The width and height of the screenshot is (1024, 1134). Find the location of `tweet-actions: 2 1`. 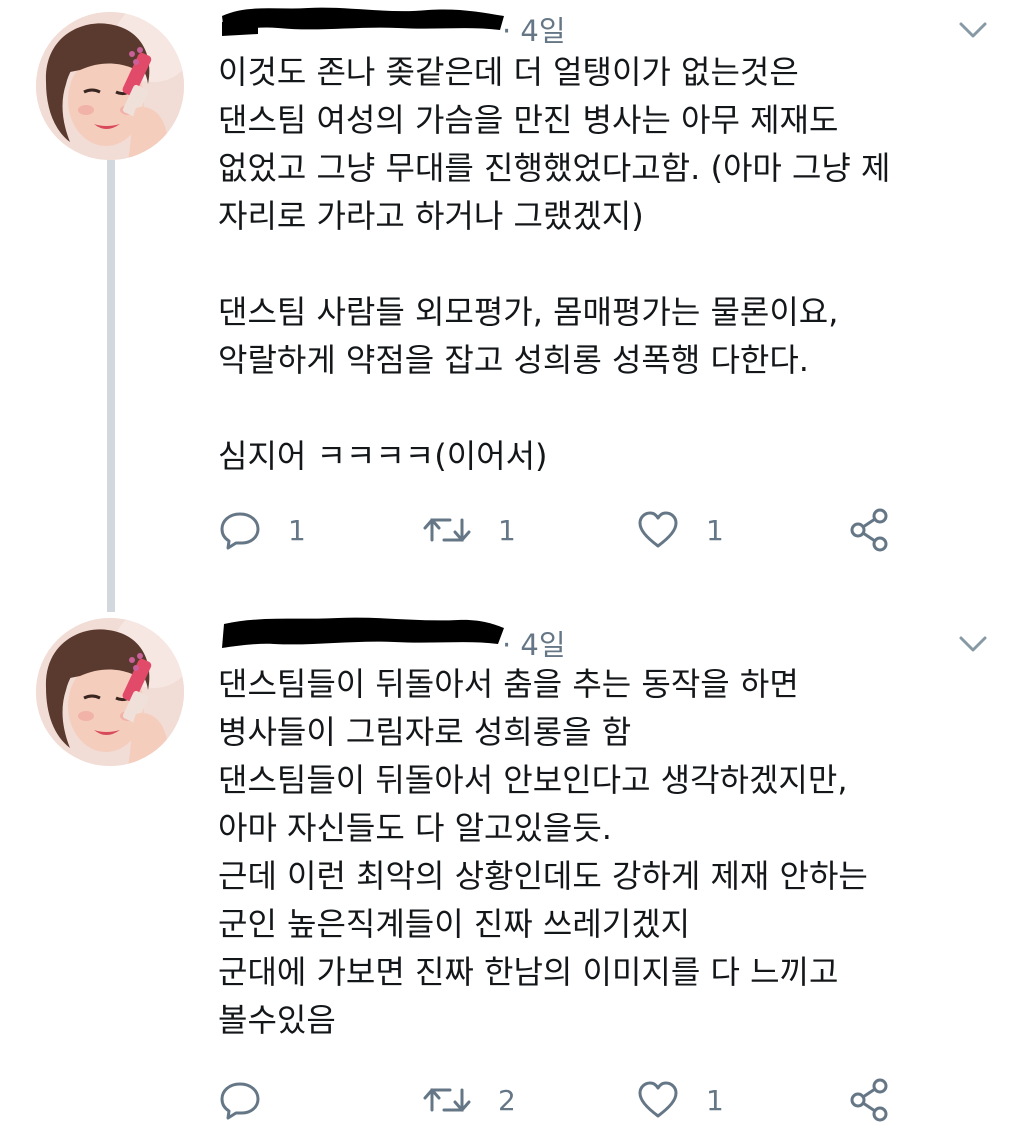

tweet-actions: 2 1 is located at coordinates (568, 1100).